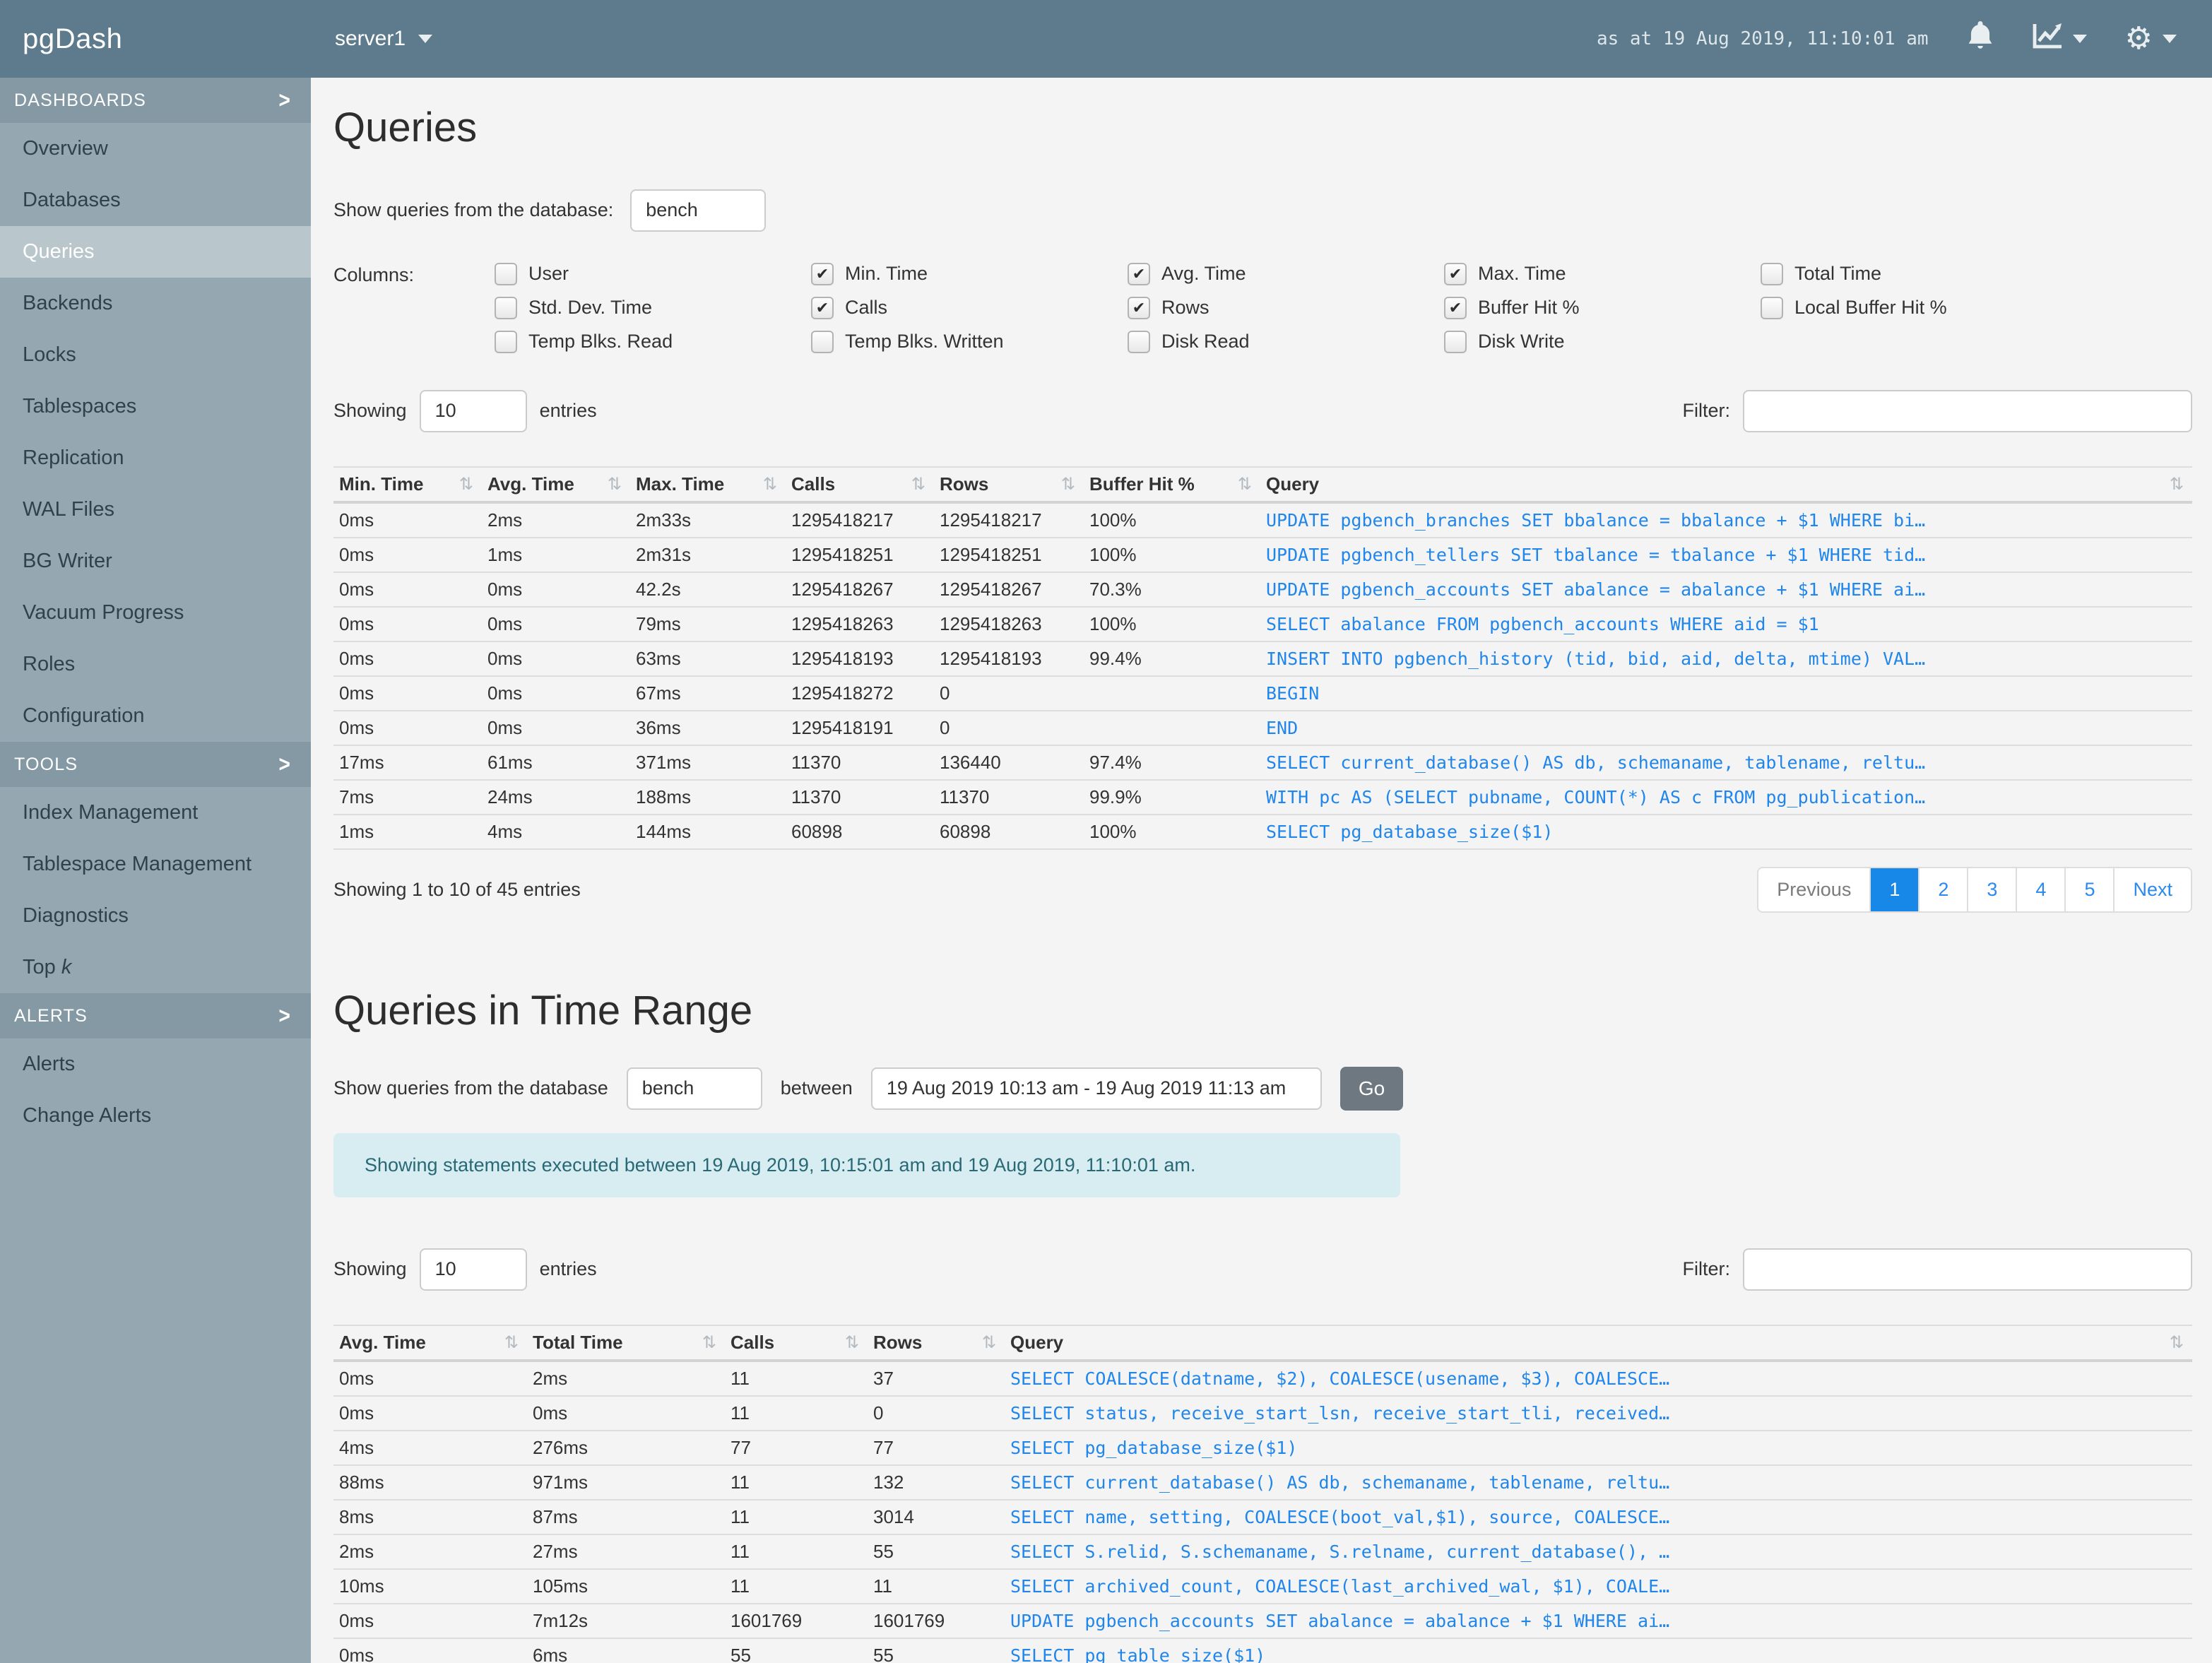 This screenshot has height=1663, width=2212. Describe the element at coordinates (155, 1116) in the screenshot. I see `sidebar-item-change-alerts: Change Alerts` at that location.